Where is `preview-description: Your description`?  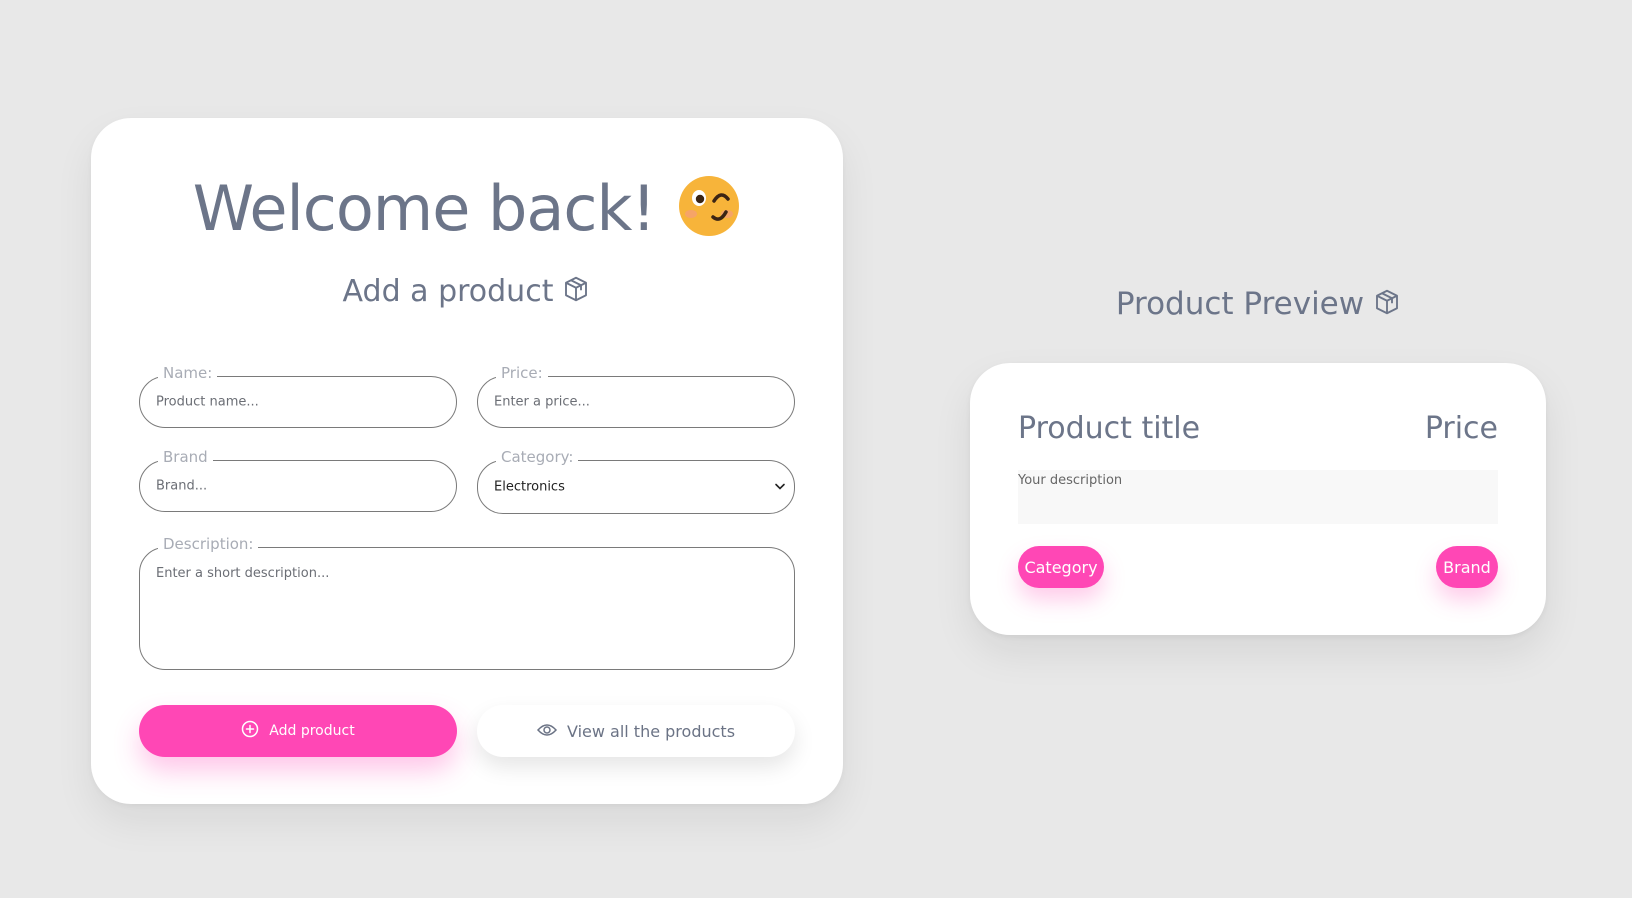
preview-description: Your description is located at coordinates (1258, 497).